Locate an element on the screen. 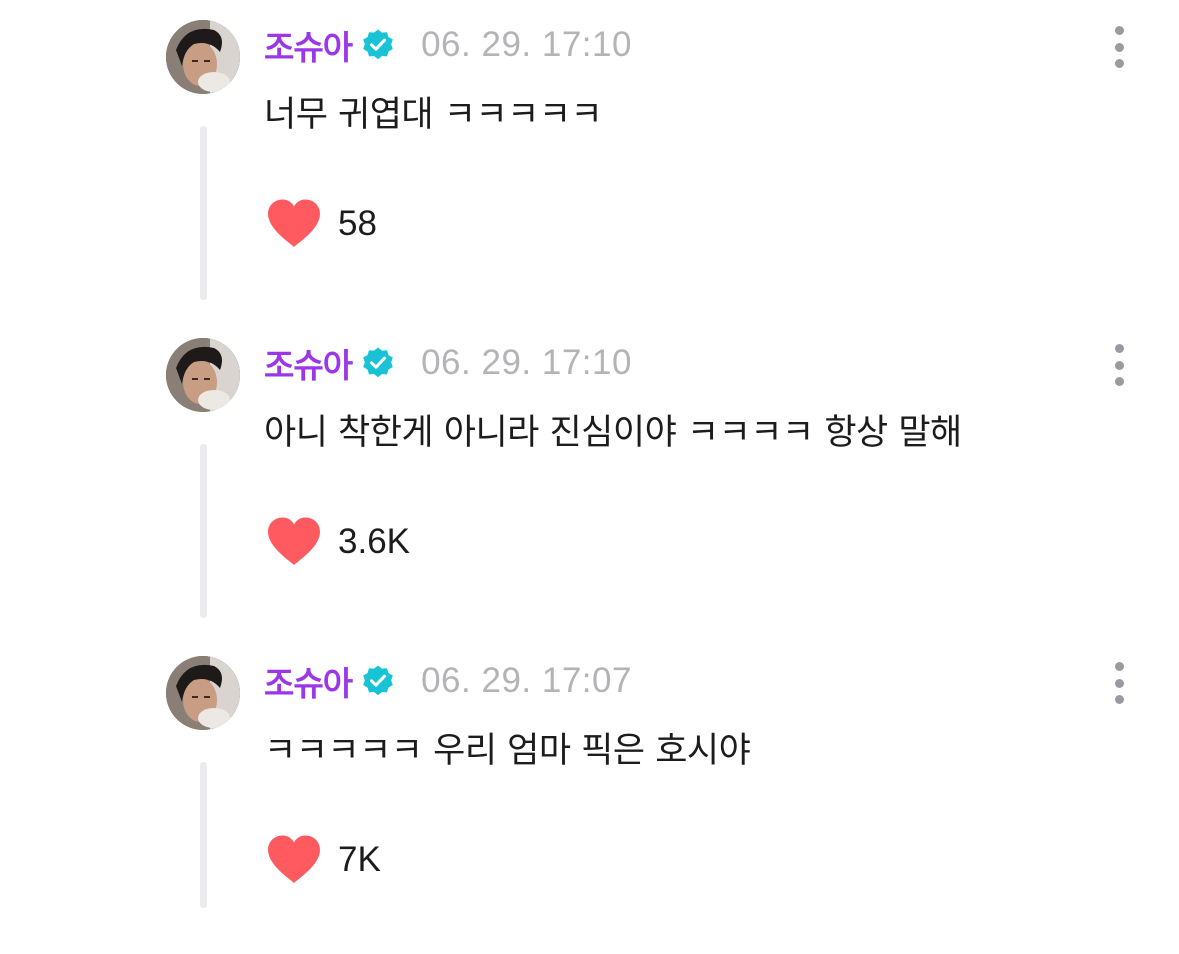 The width and height of the screenshot is (1179, 954). comment-timestamp: 06. 29. 17:07 is located at coordinates (526, 680).